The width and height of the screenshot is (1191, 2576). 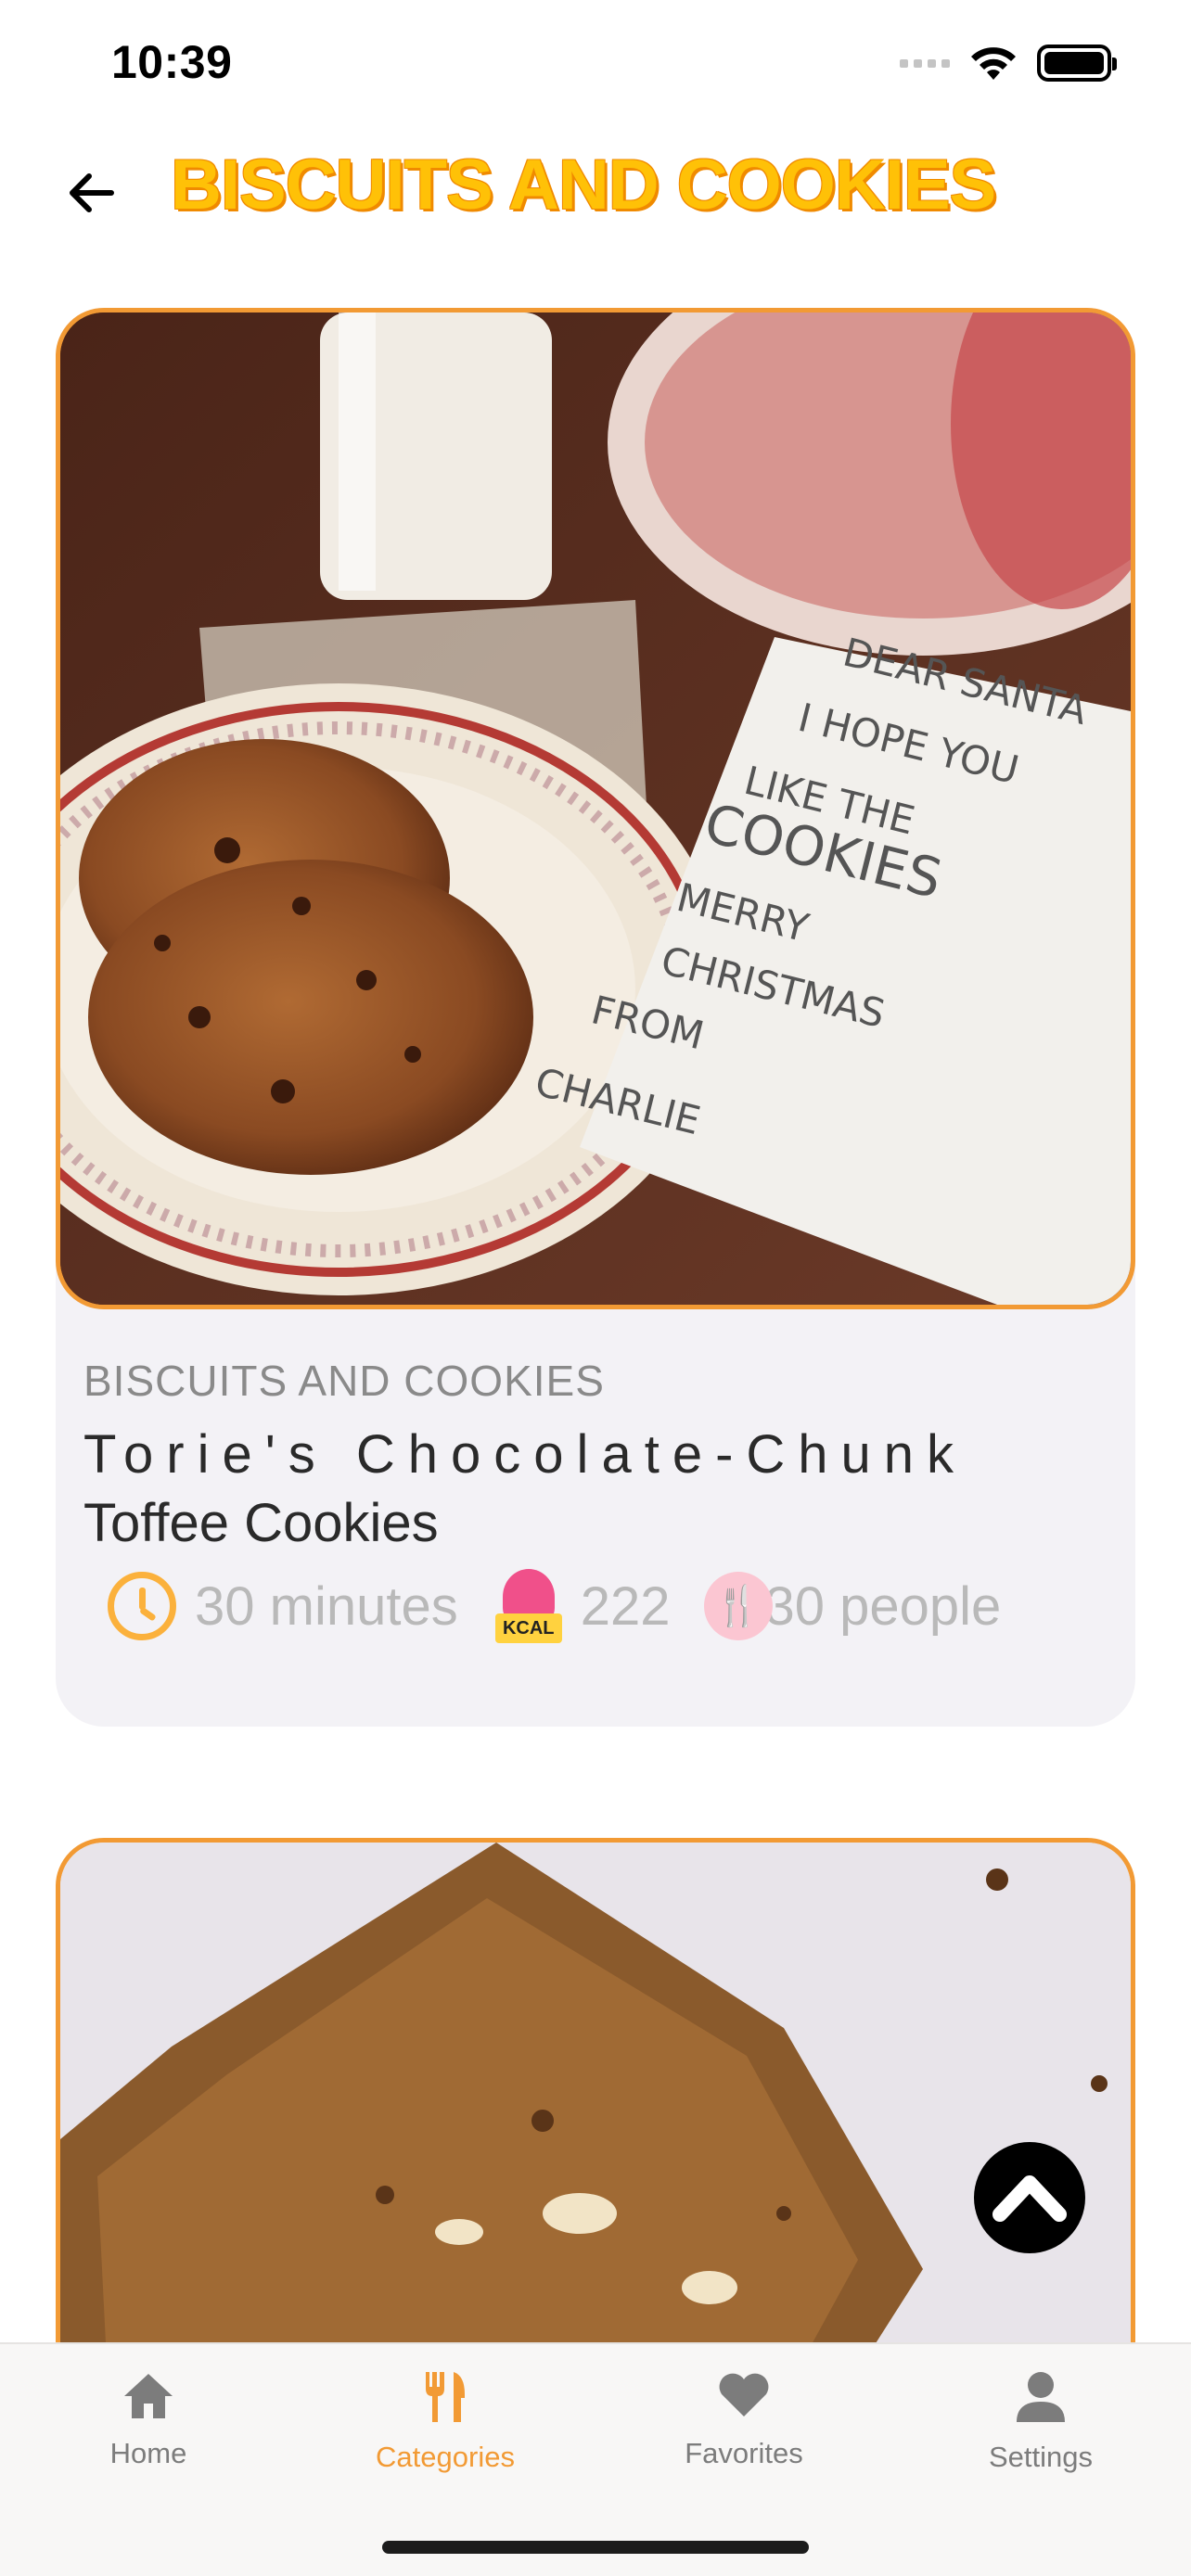 I want to click on recipe-kcal: KCAL 222, so click(x=582, y=1606).